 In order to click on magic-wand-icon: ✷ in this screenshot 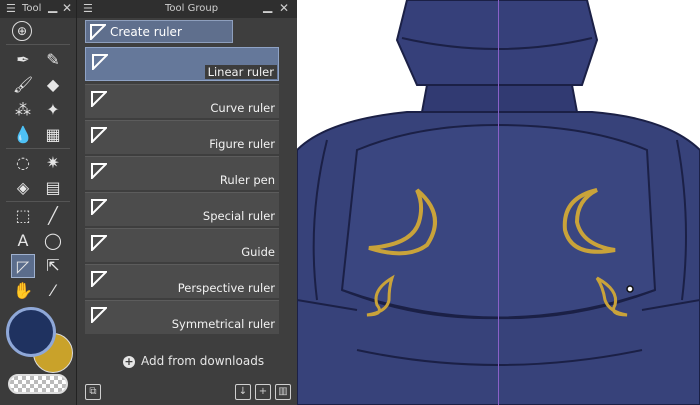, I will do `click(53, 162)`.